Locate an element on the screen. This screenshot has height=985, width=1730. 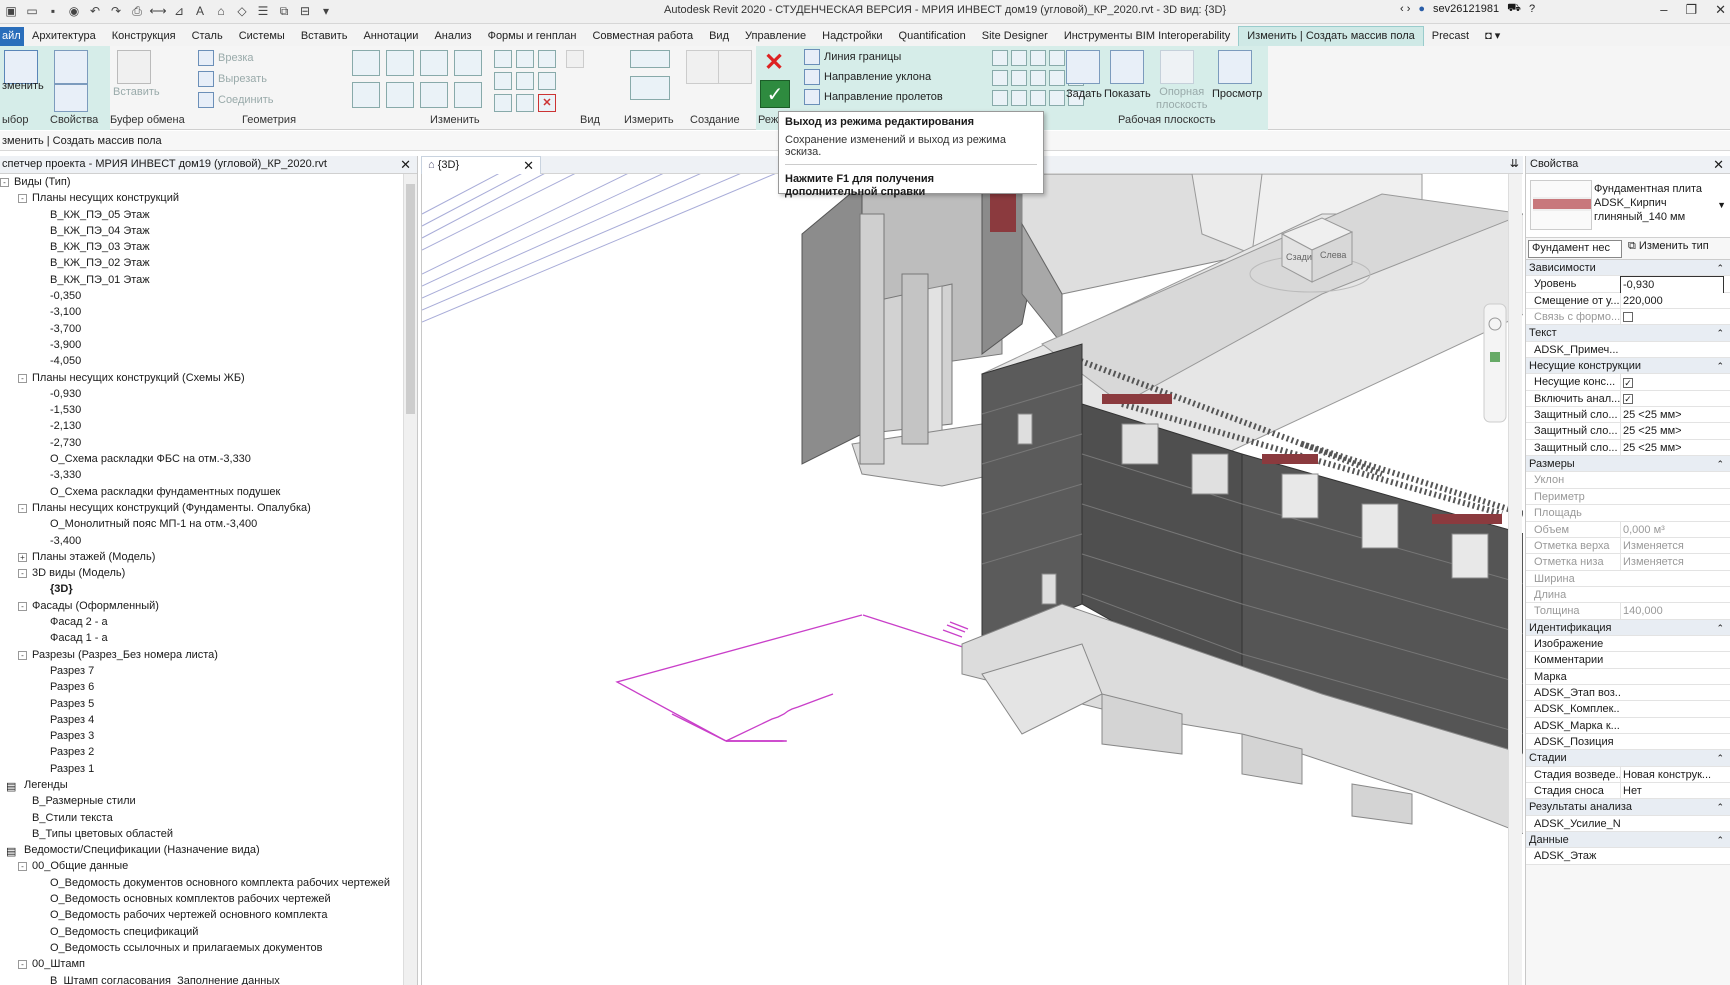
property-row: Отметка верха Изменяется is located at coordinates (1628, 546).